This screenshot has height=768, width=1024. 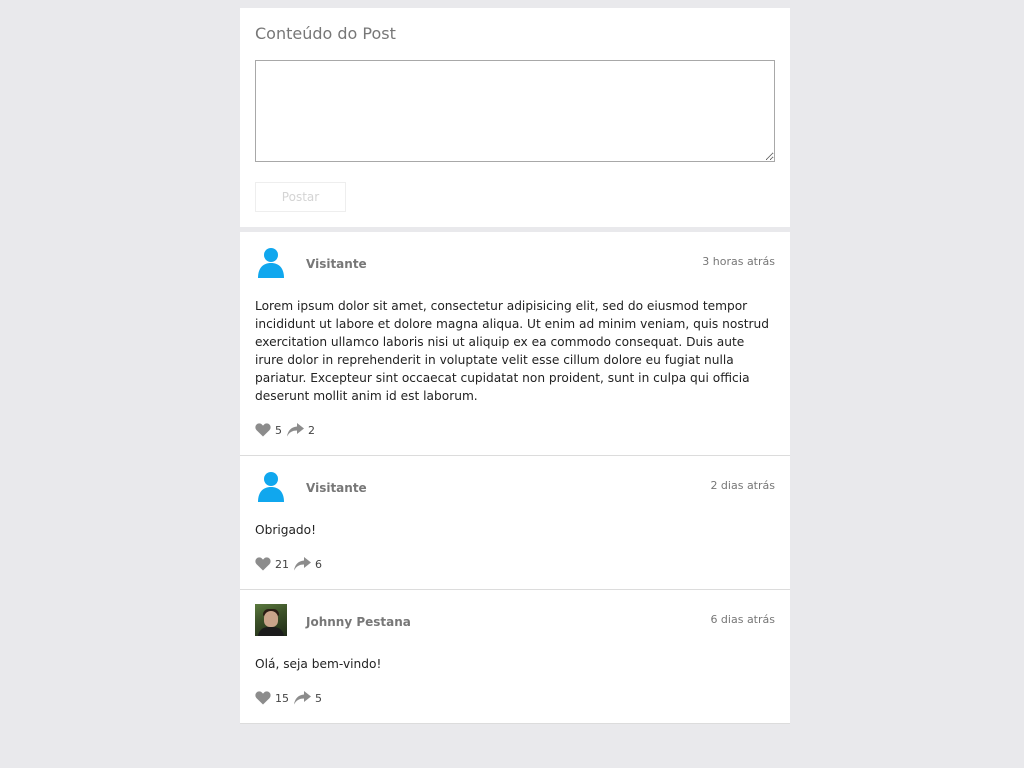 I want to click on post-actions: 21 6, so click(x=288, y=564).